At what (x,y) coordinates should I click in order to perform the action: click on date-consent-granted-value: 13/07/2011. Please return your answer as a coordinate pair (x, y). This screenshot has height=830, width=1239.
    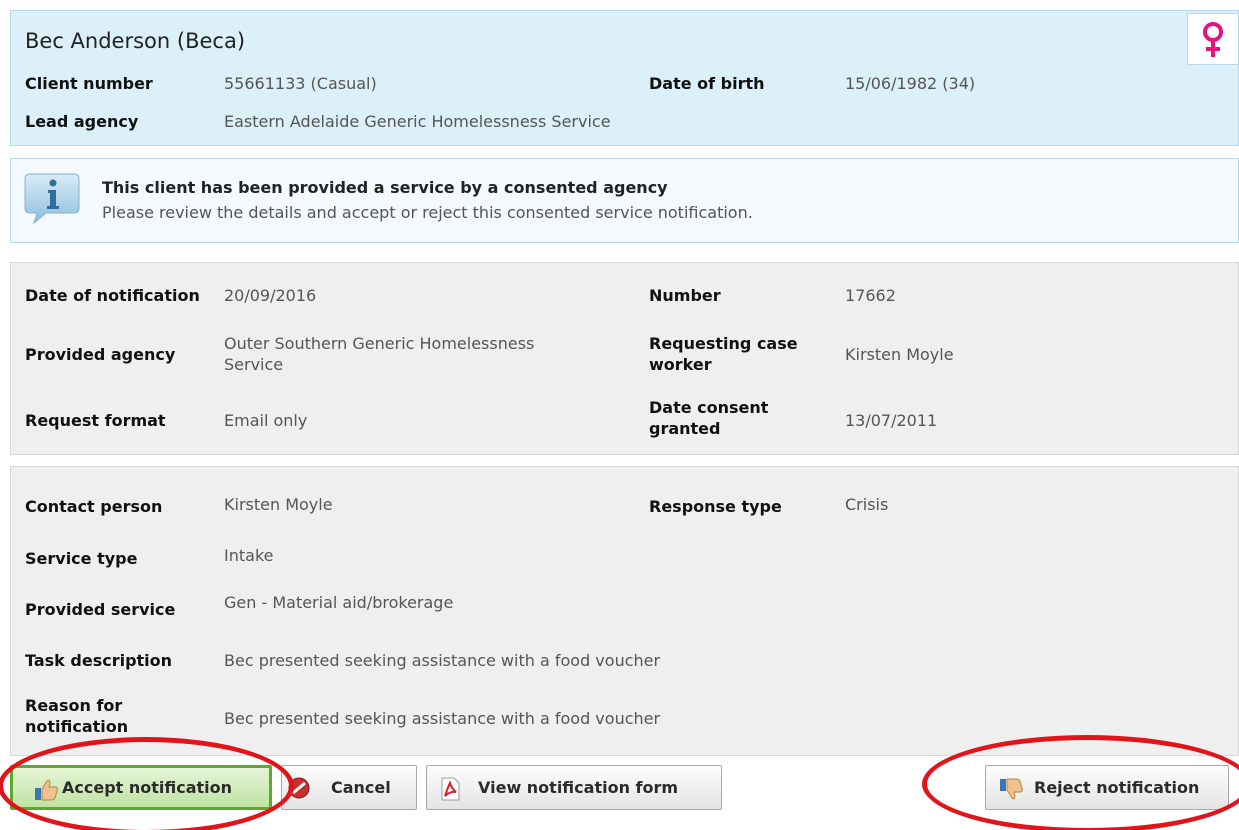
    Looking at the image, I should click on (891, 420).